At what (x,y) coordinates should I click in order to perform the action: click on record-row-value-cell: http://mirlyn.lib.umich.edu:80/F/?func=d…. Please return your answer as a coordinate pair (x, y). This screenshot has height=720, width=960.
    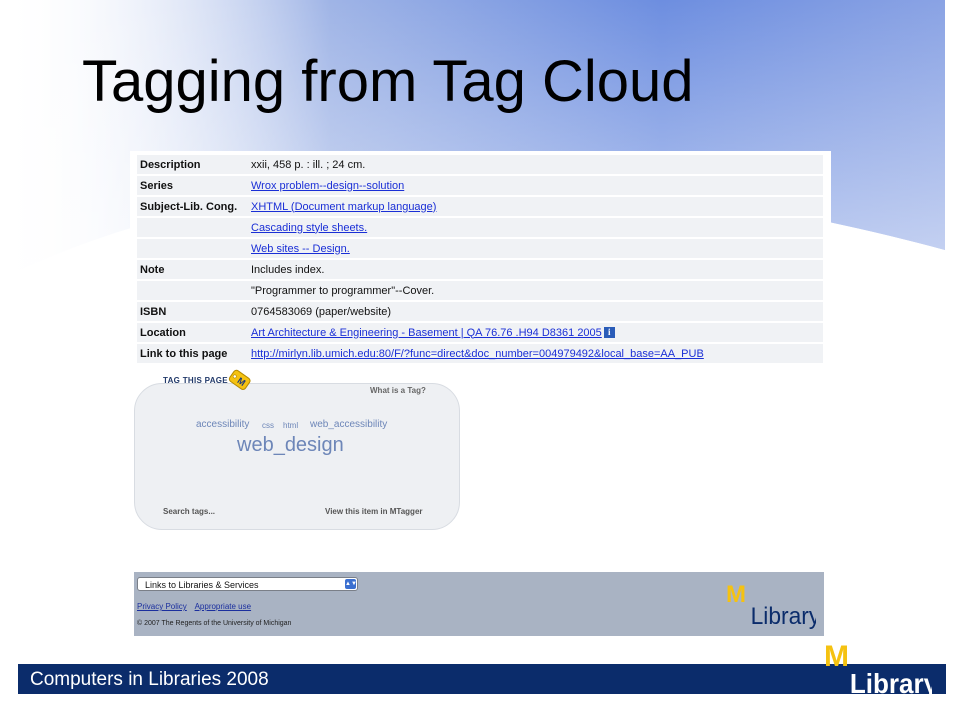
    Looking at the image, I should click on (535, 353).